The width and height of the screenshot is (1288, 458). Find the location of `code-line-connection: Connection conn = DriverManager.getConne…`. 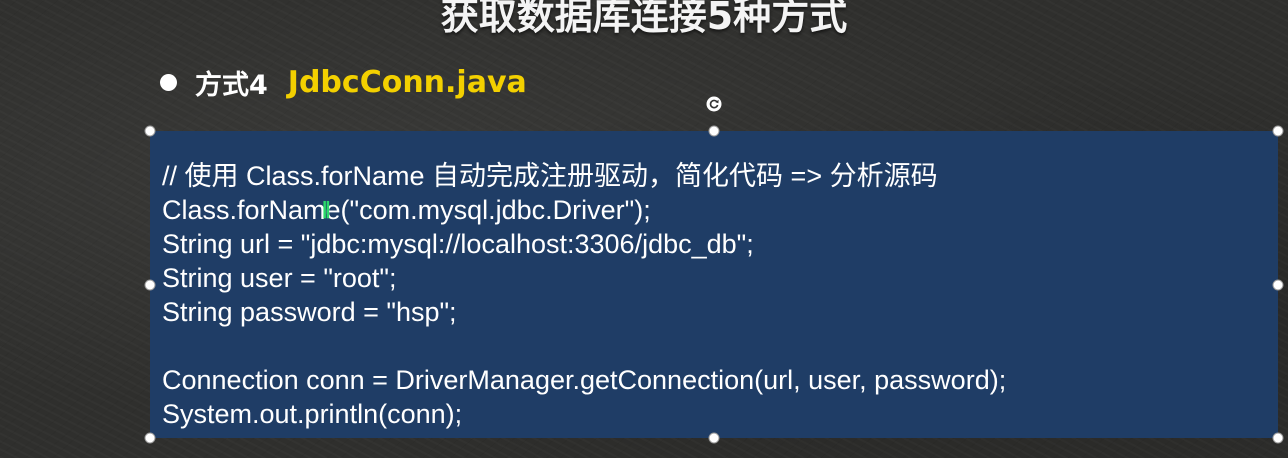

code-line-connection: Connection conn = DriverManager.getConne… is located at coordinates (584, 380).